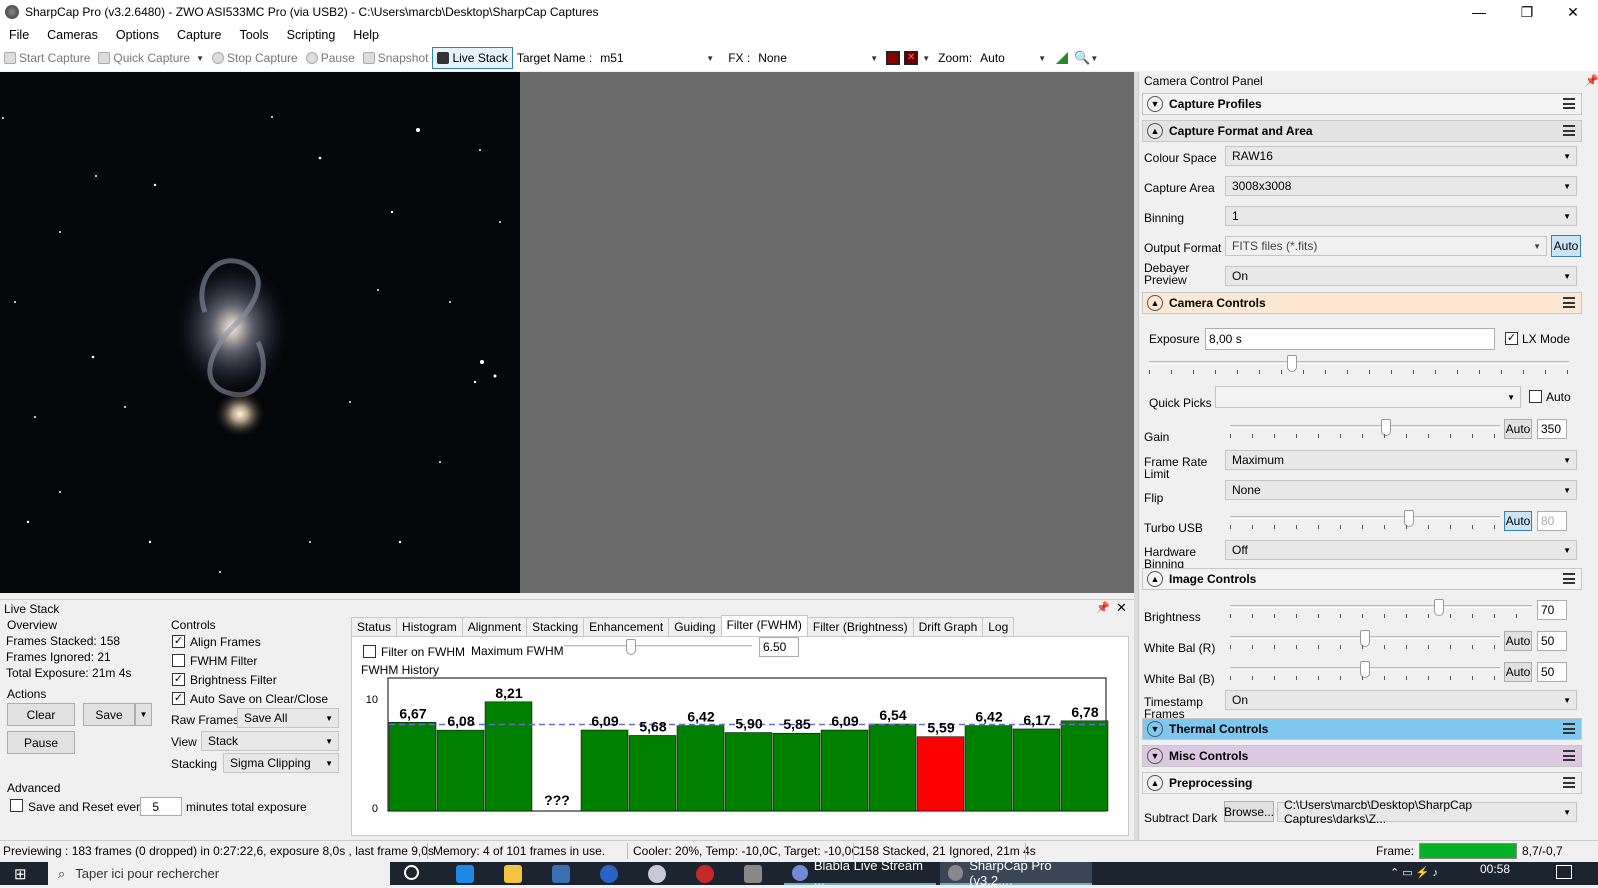  Describe the element at coordinates (818, 58) in the screenshot. I see `fx-combo: None ▼` at that location.